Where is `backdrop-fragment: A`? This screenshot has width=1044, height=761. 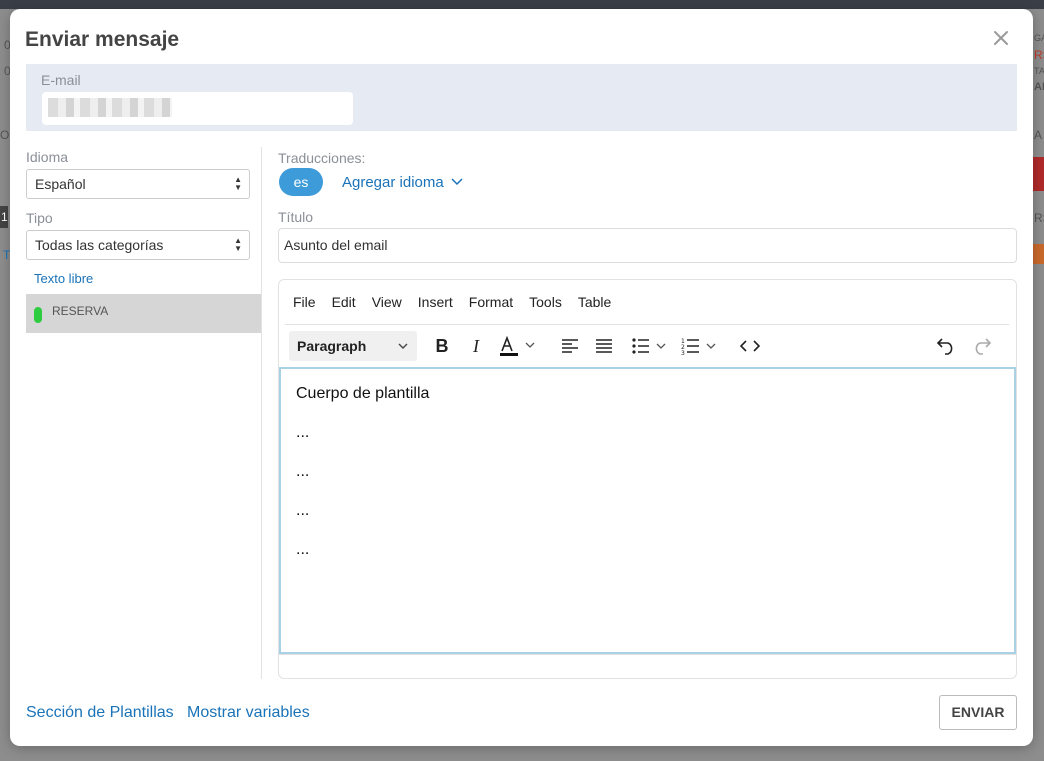
backdrop-fragment: A is located at coordinates (1038, 135).